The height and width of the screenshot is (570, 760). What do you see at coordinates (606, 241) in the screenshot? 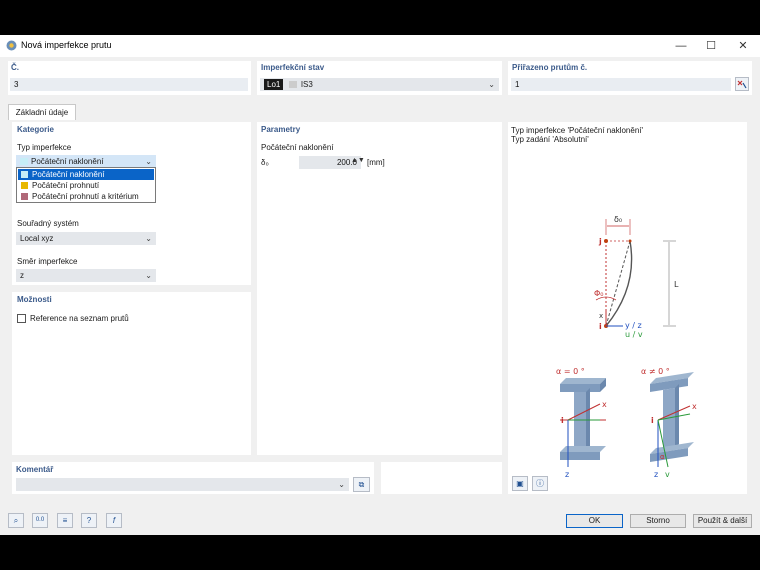
I see `node-j` at bounding box center [606, 241].